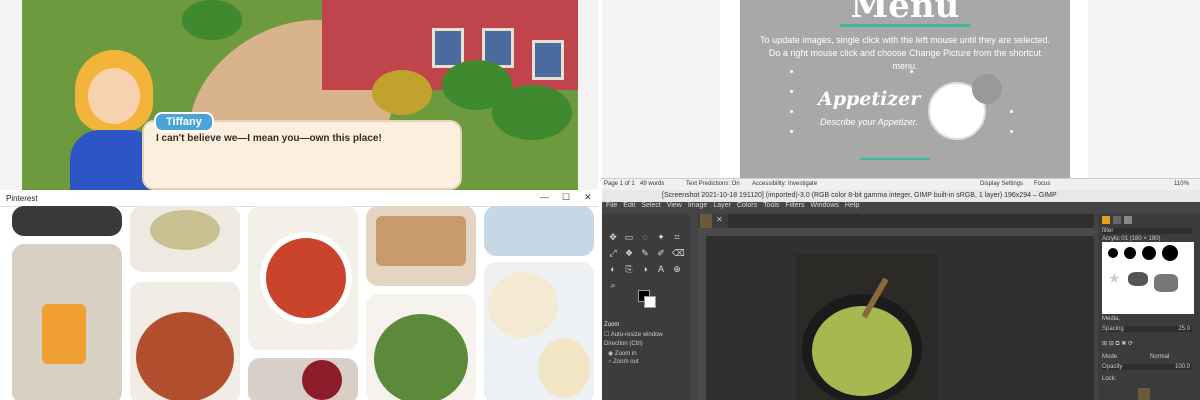 The height and width of the screenshot is (400, 1200). What do you see at coordinates (1182, 367) in the screenshot?
I see `opacity-value: 100.0` at bounding box center [1182, 367].